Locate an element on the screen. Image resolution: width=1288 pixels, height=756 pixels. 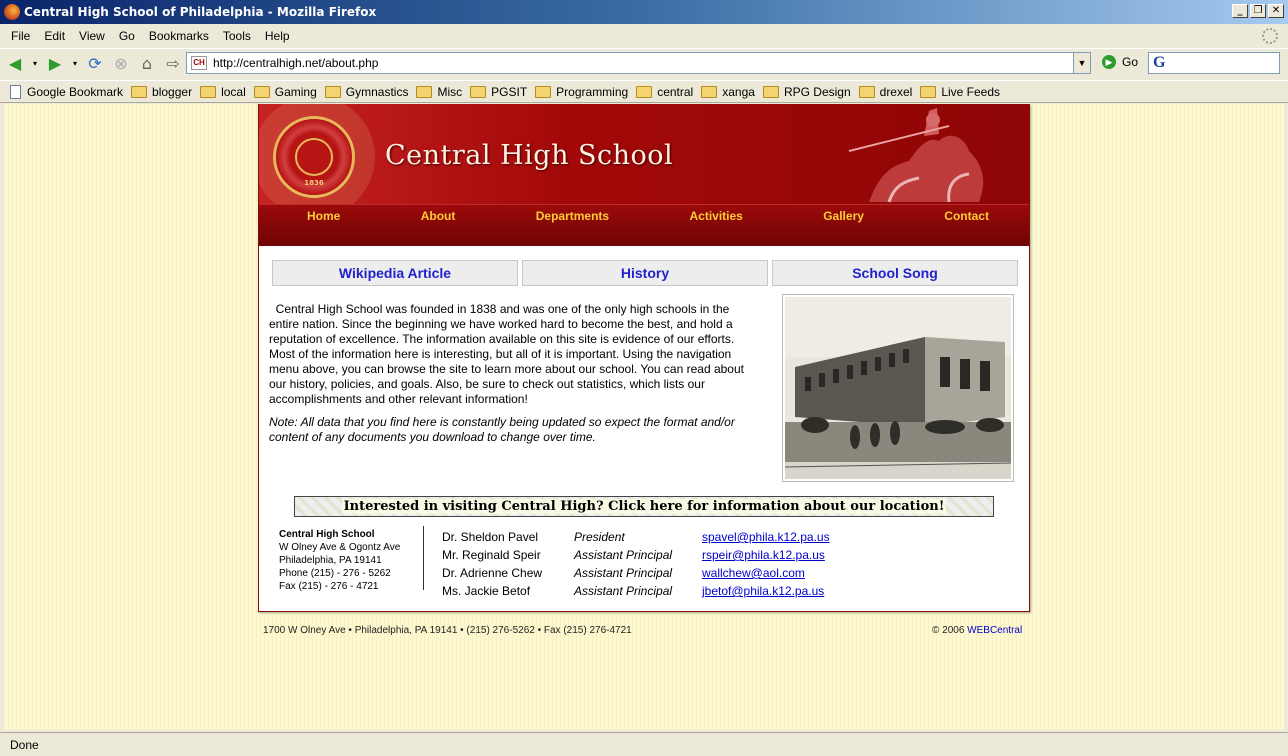
minimize-button: _ is located at coordinates (1240, 11).